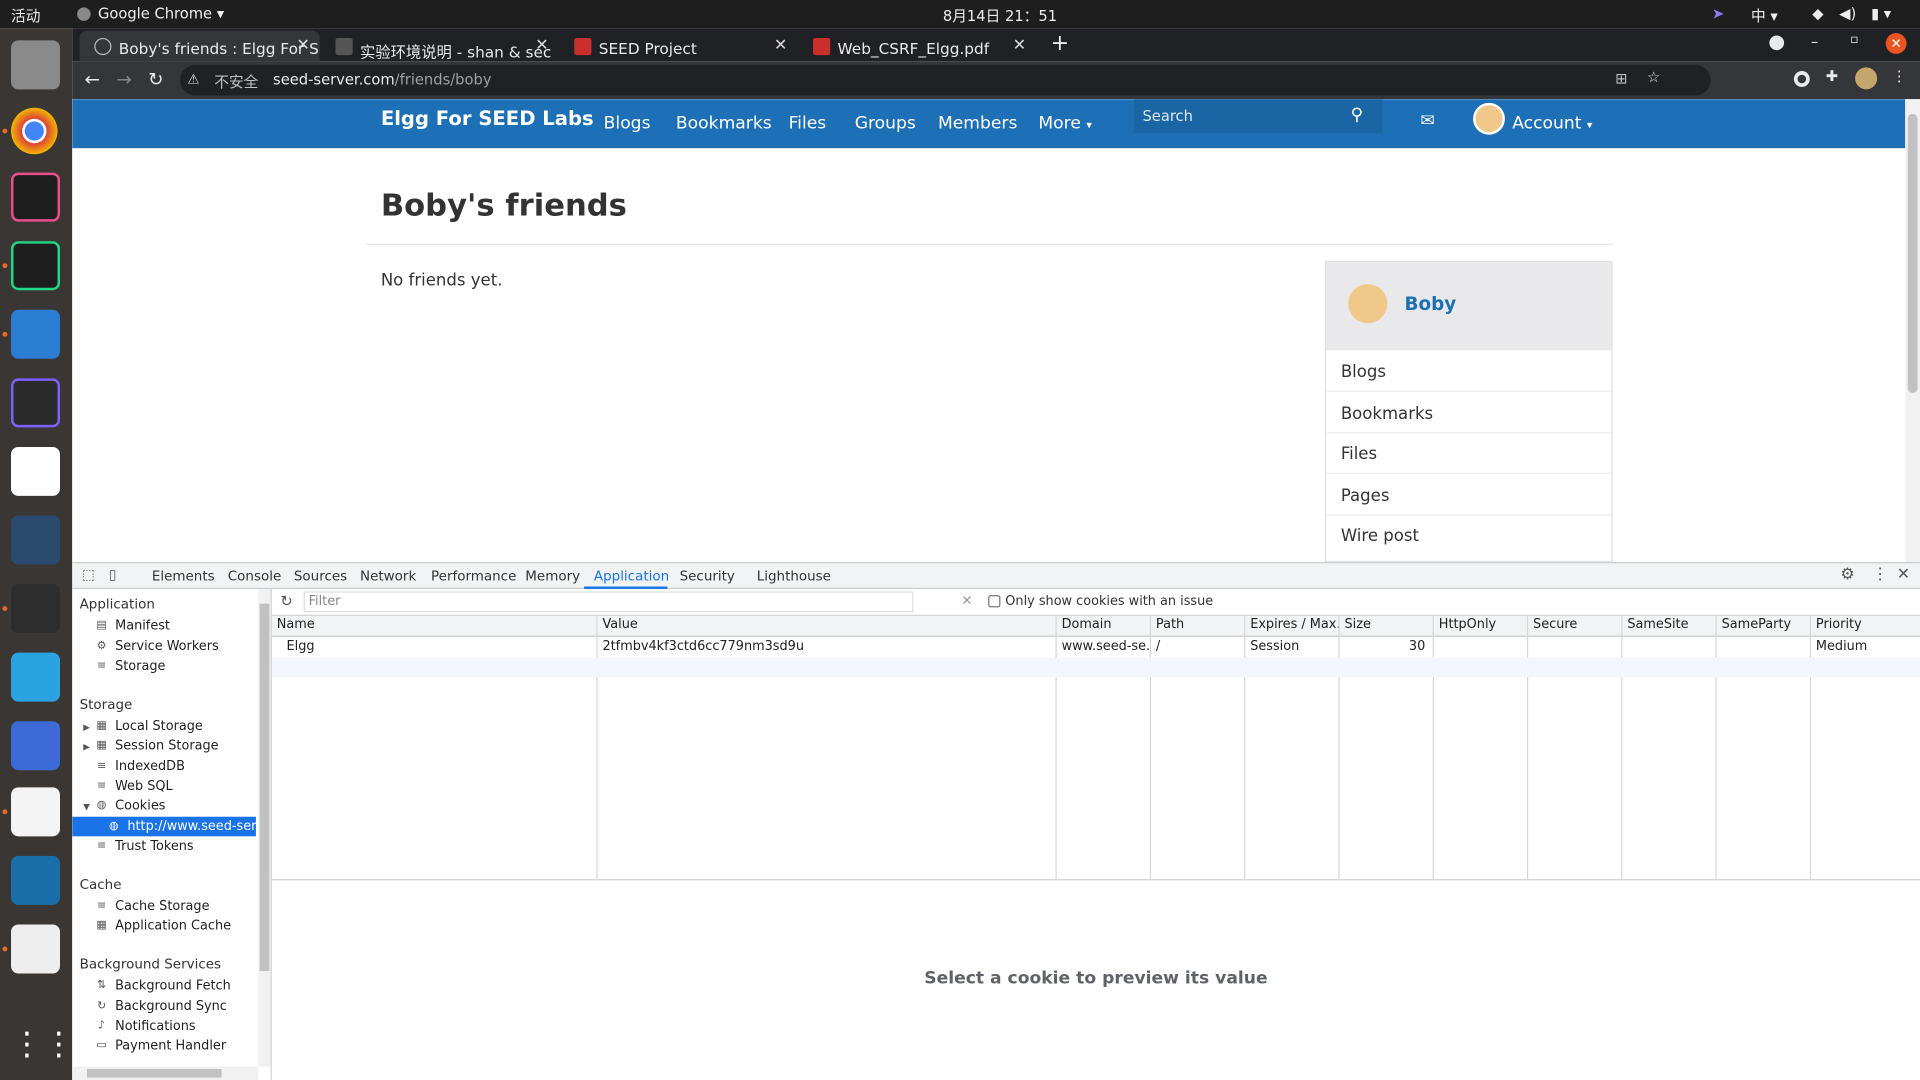  What do you see at coordinates (1386, 626) in the screenshot?
I see `col-size: Size` at bounding box center [1386, 626].